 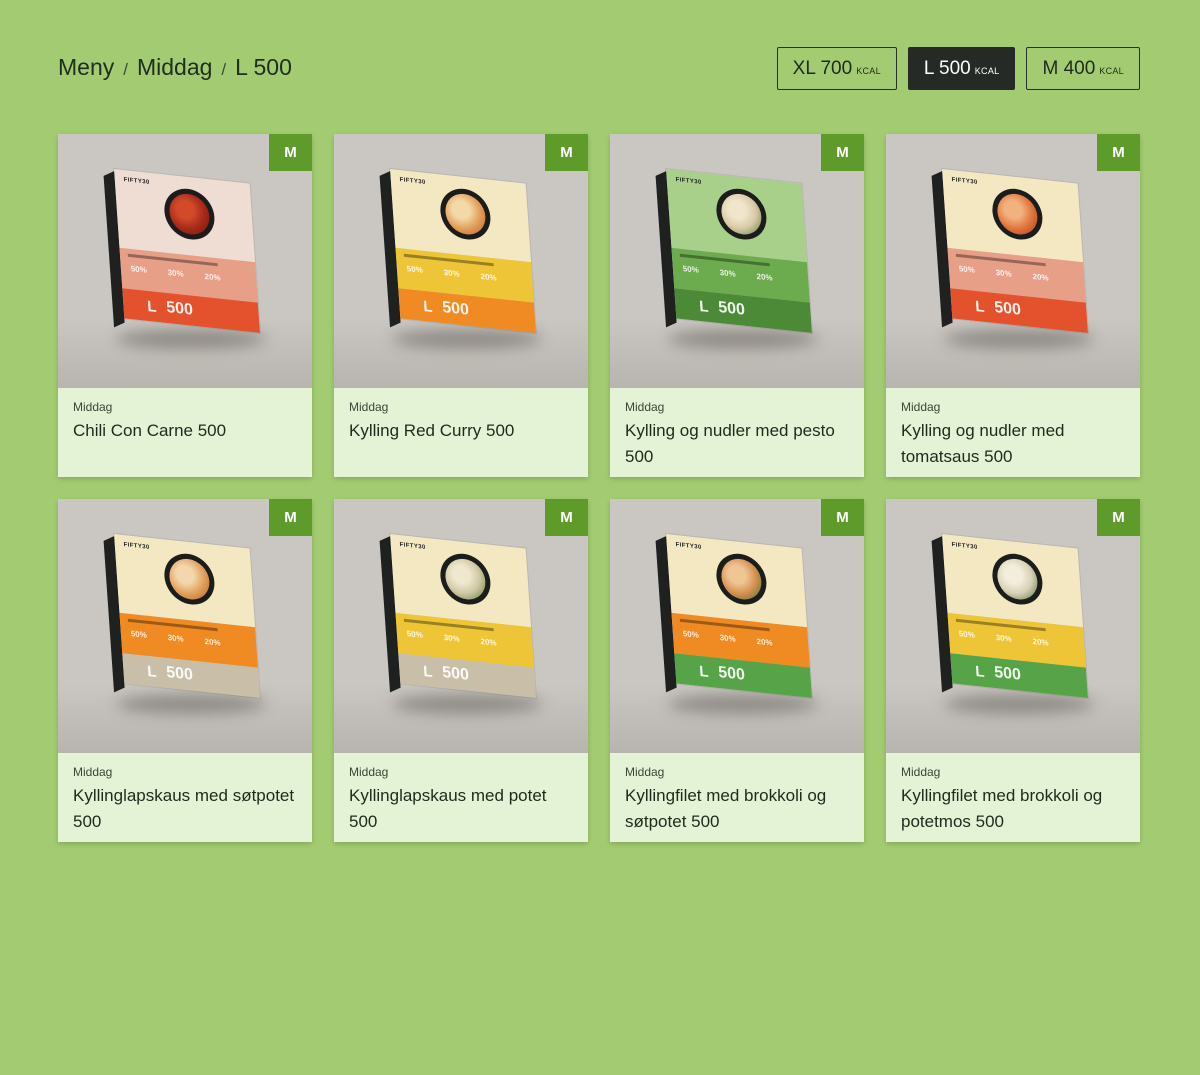 What do you see at coordinates (86, 67) in the screenshot?
I see `breadcrumb-item-meny: Meny` at bounding box center [86, 67].